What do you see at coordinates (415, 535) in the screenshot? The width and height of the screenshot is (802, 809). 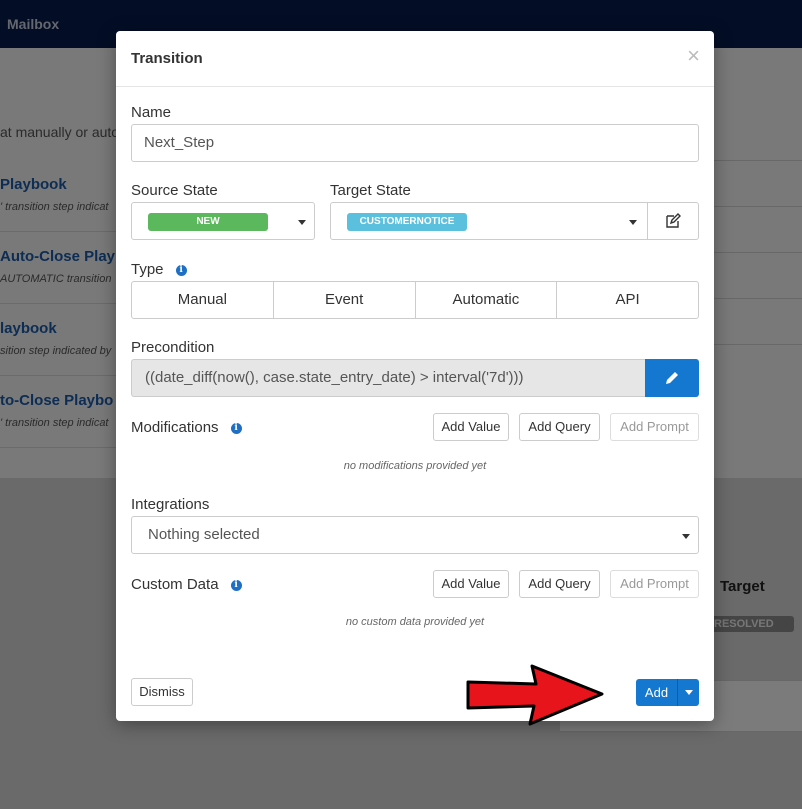 I see `integrations-select: Nothing selected` at bounding box center [415, 535].